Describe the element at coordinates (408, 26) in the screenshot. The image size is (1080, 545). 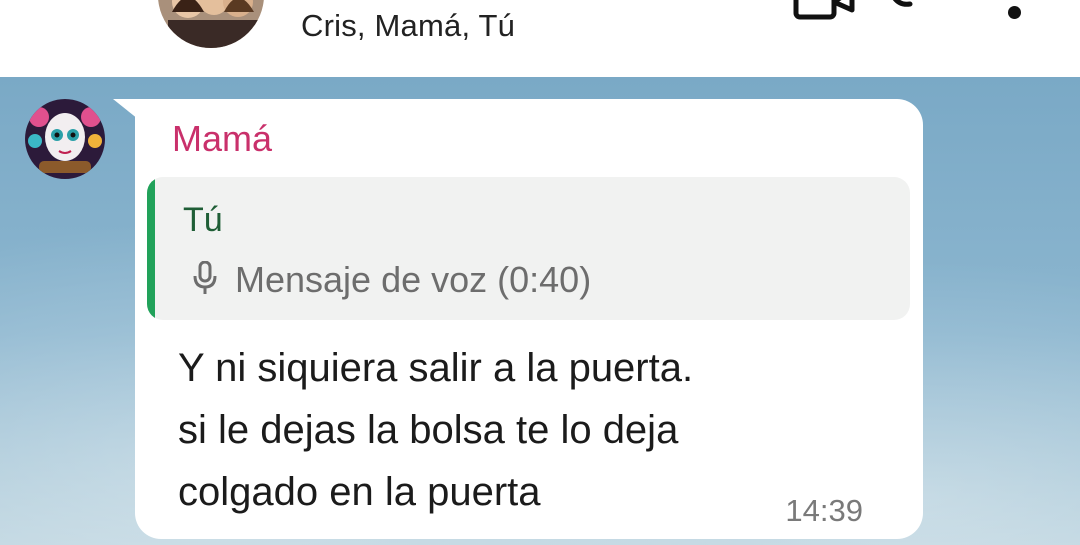
I see `group-members: Cris, Mamá, Tú` at that location.